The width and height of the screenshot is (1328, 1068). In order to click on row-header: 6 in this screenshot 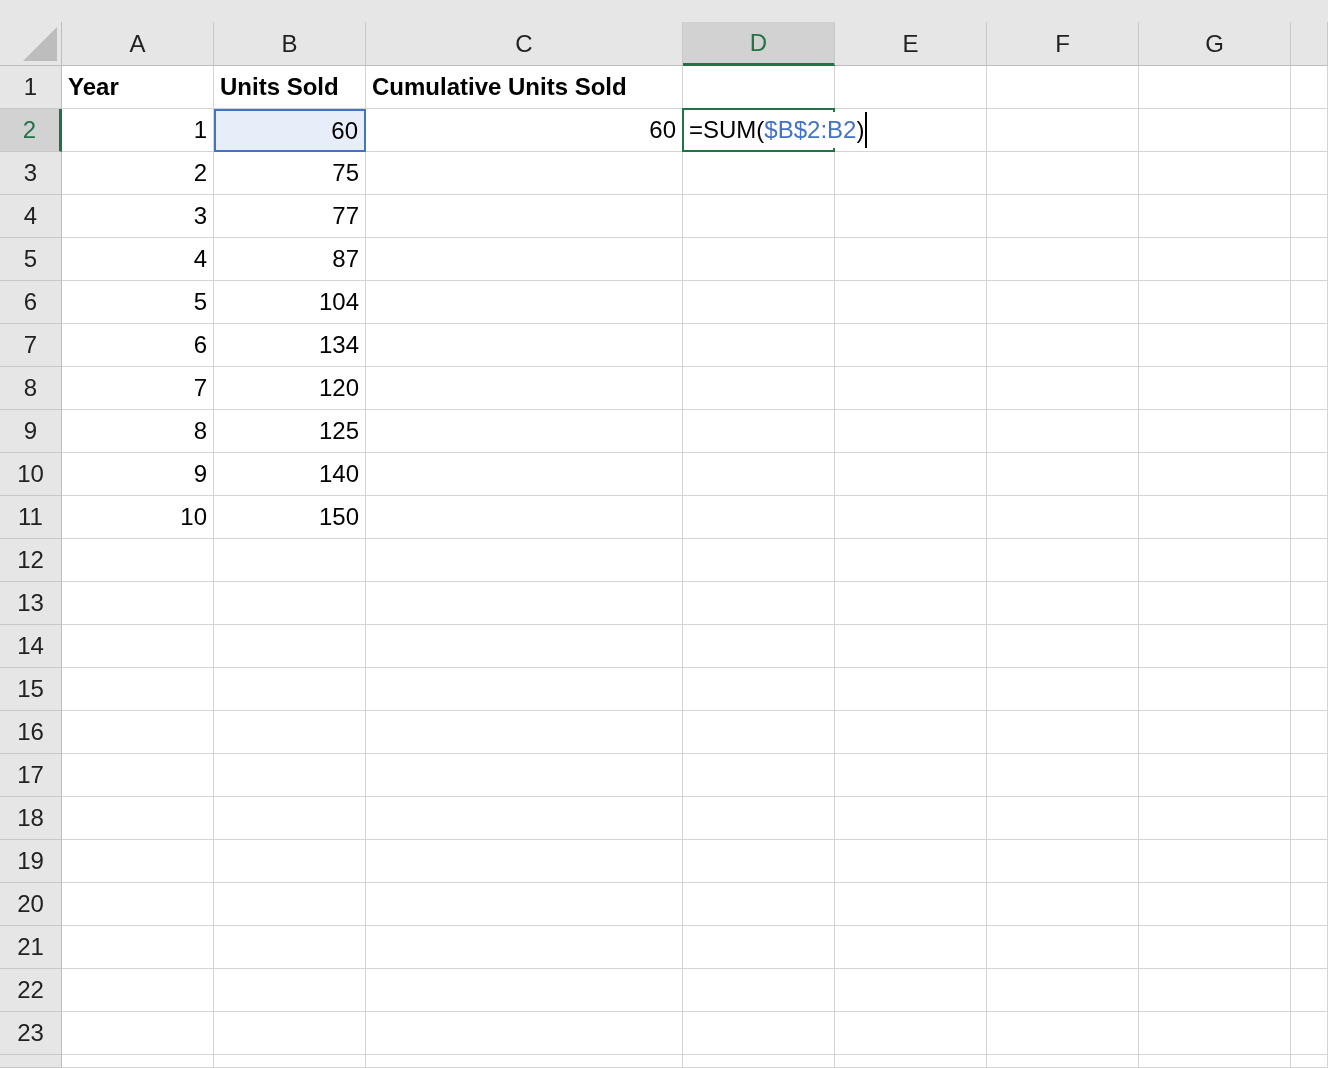, I will do `click(31, 302)`.